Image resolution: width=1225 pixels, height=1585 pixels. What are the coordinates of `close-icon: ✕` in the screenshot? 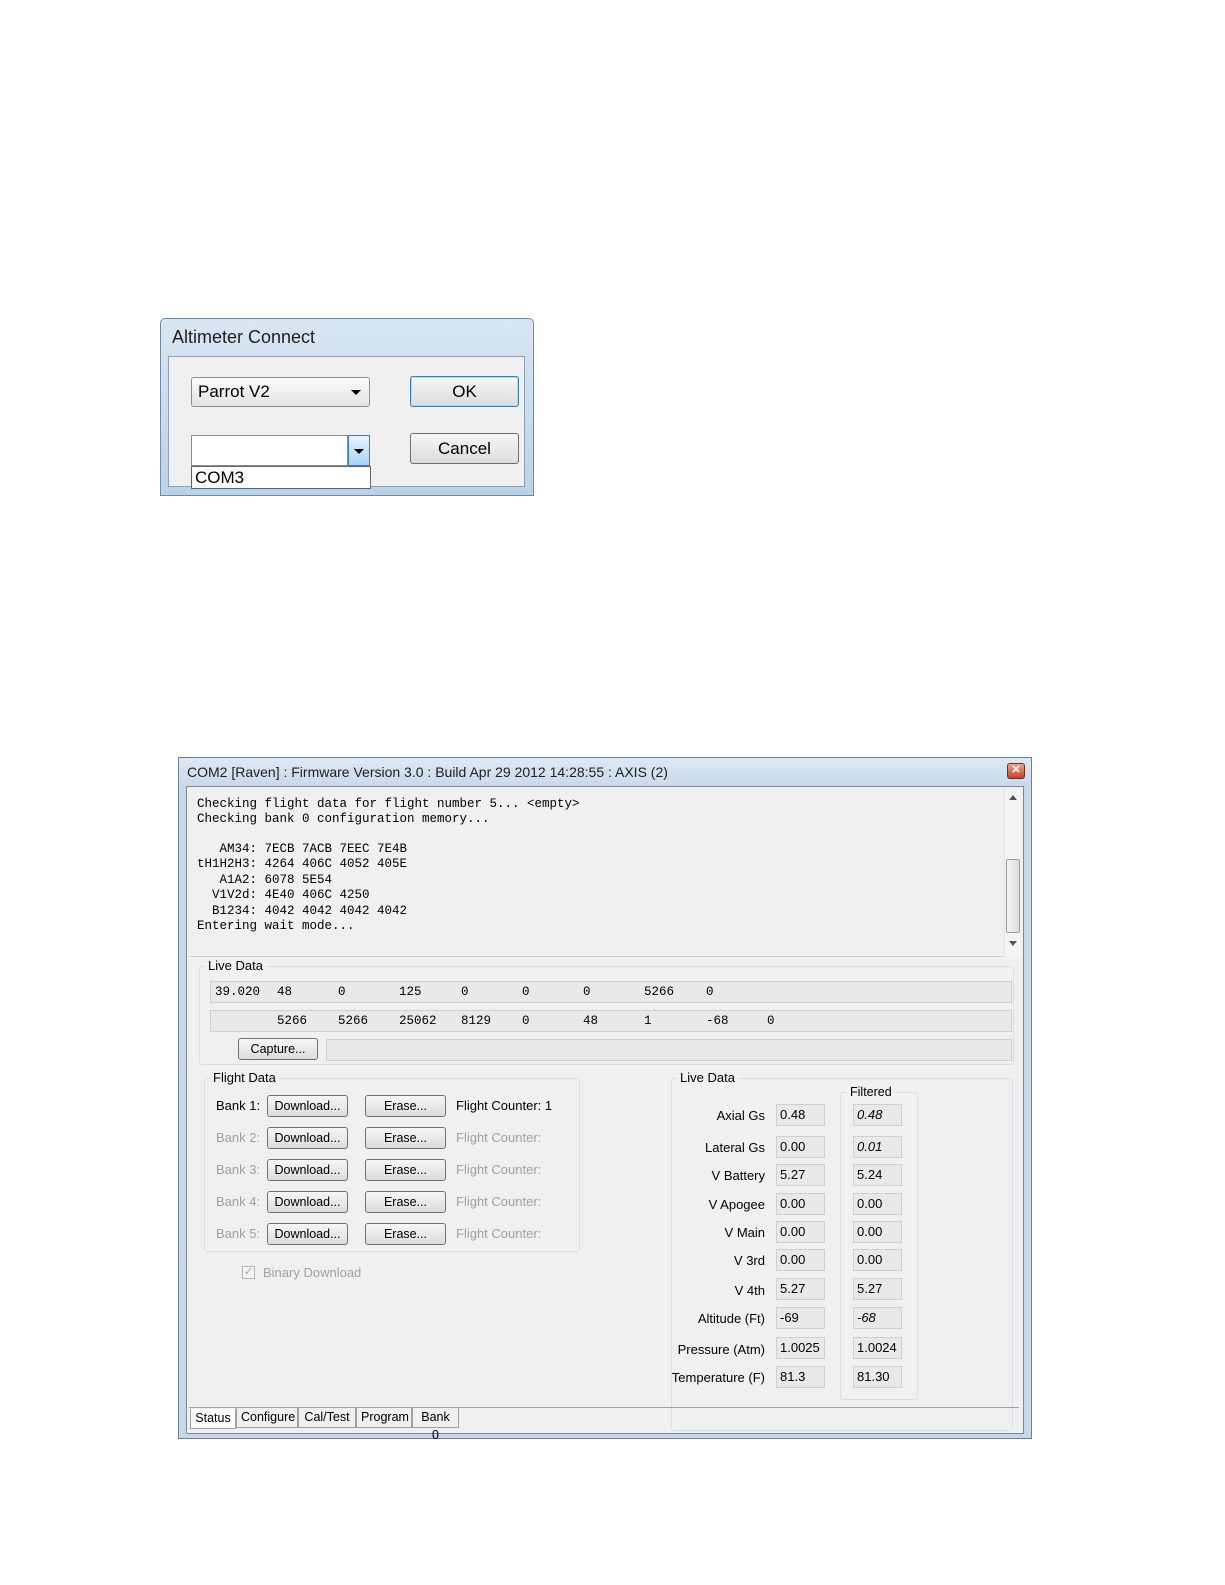 It's located at (1016, 771).